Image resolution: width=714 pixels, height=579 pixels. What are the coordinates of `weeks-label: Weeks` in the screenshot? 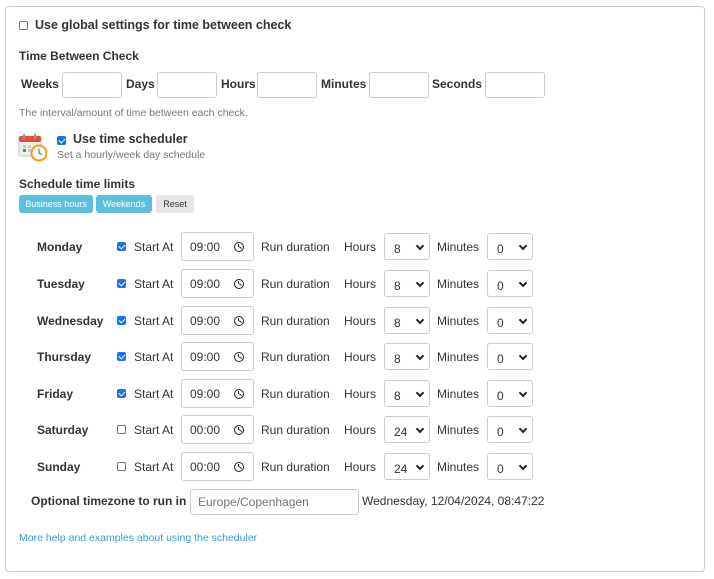 It's located at (40, 84).